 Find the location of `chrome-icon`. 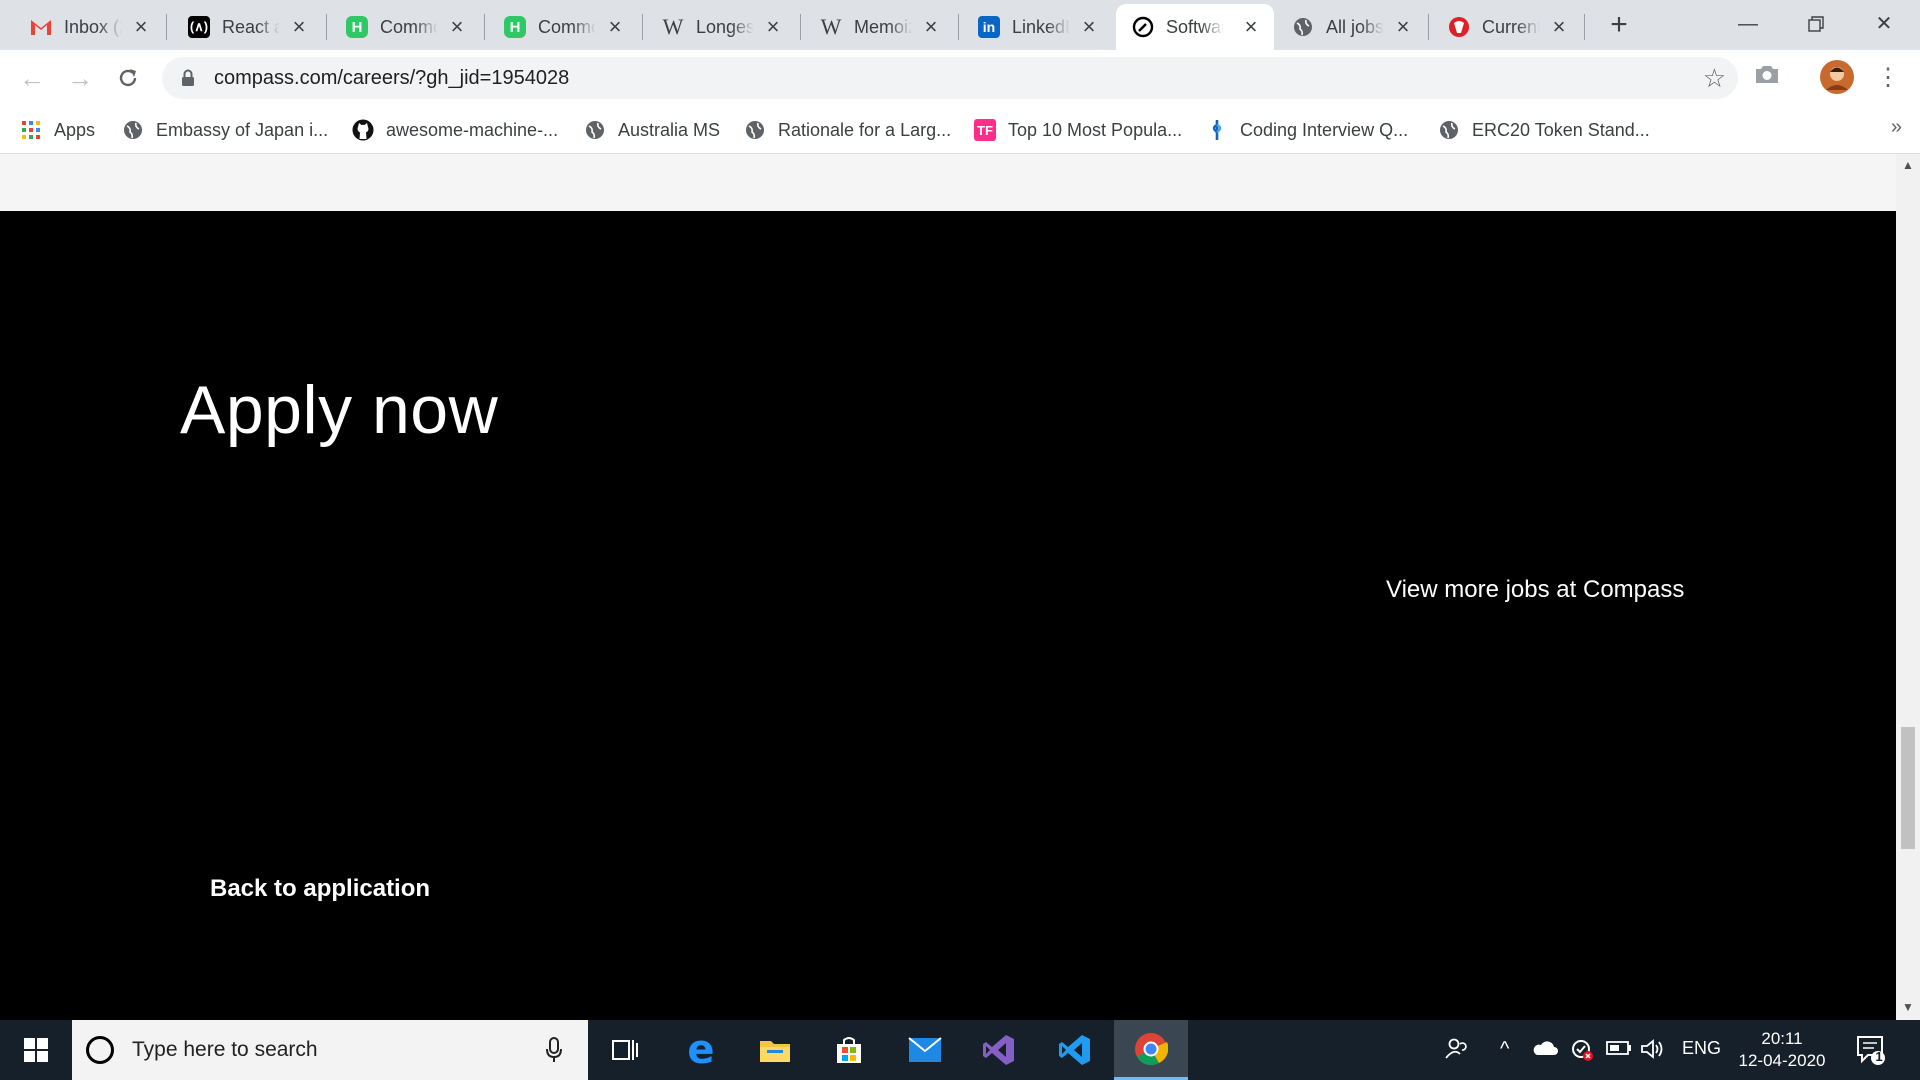

chrome-icon is located at coordinates (1151, 1050).